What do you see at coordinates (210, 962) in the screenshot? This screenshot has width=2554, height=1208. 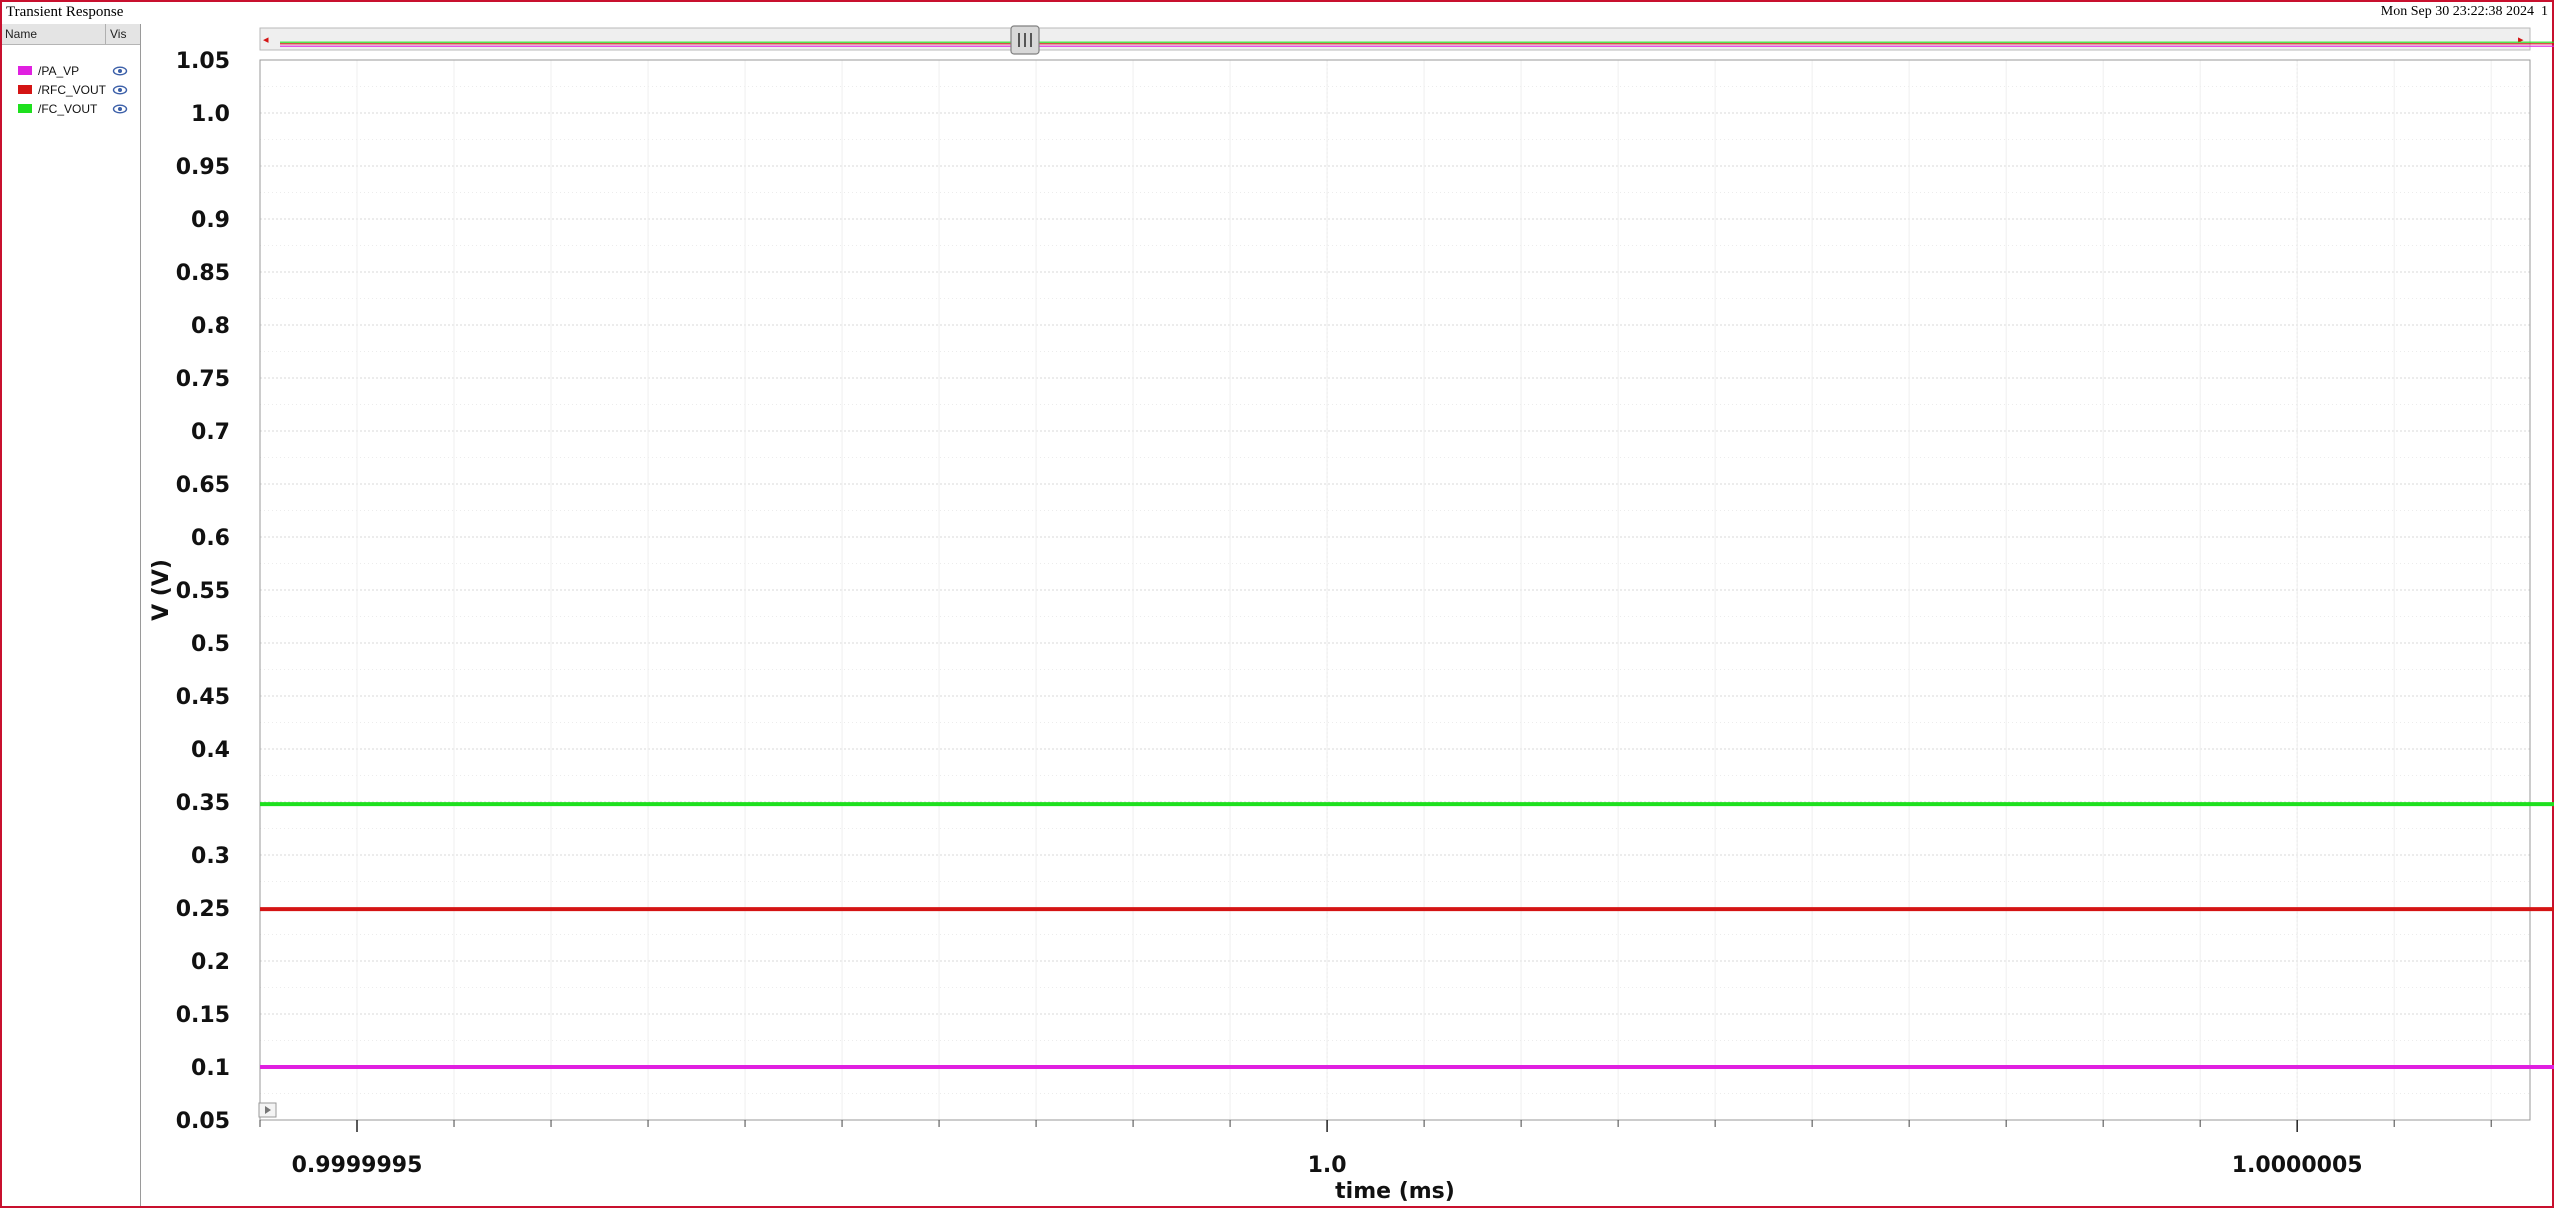 I see `y-tick-label: 0.2` at bounding box center [210, 962].